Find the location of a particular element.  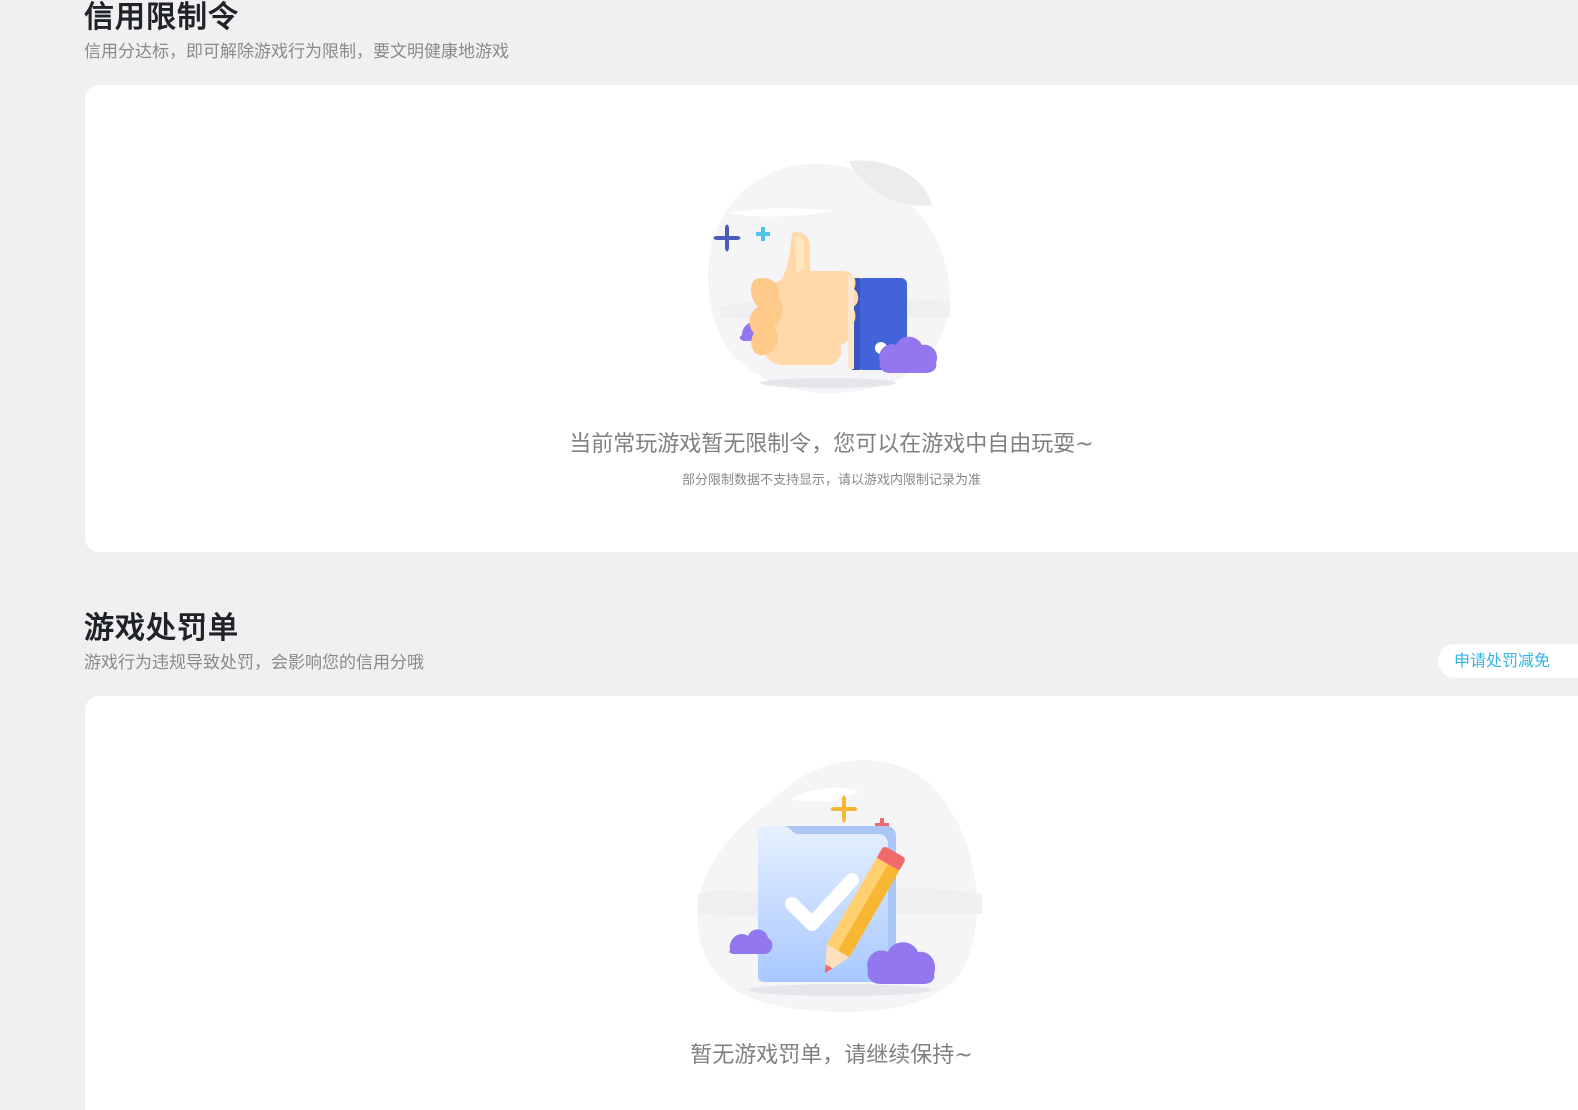

thumbs-up-icon is located at coordinates (829, 277).